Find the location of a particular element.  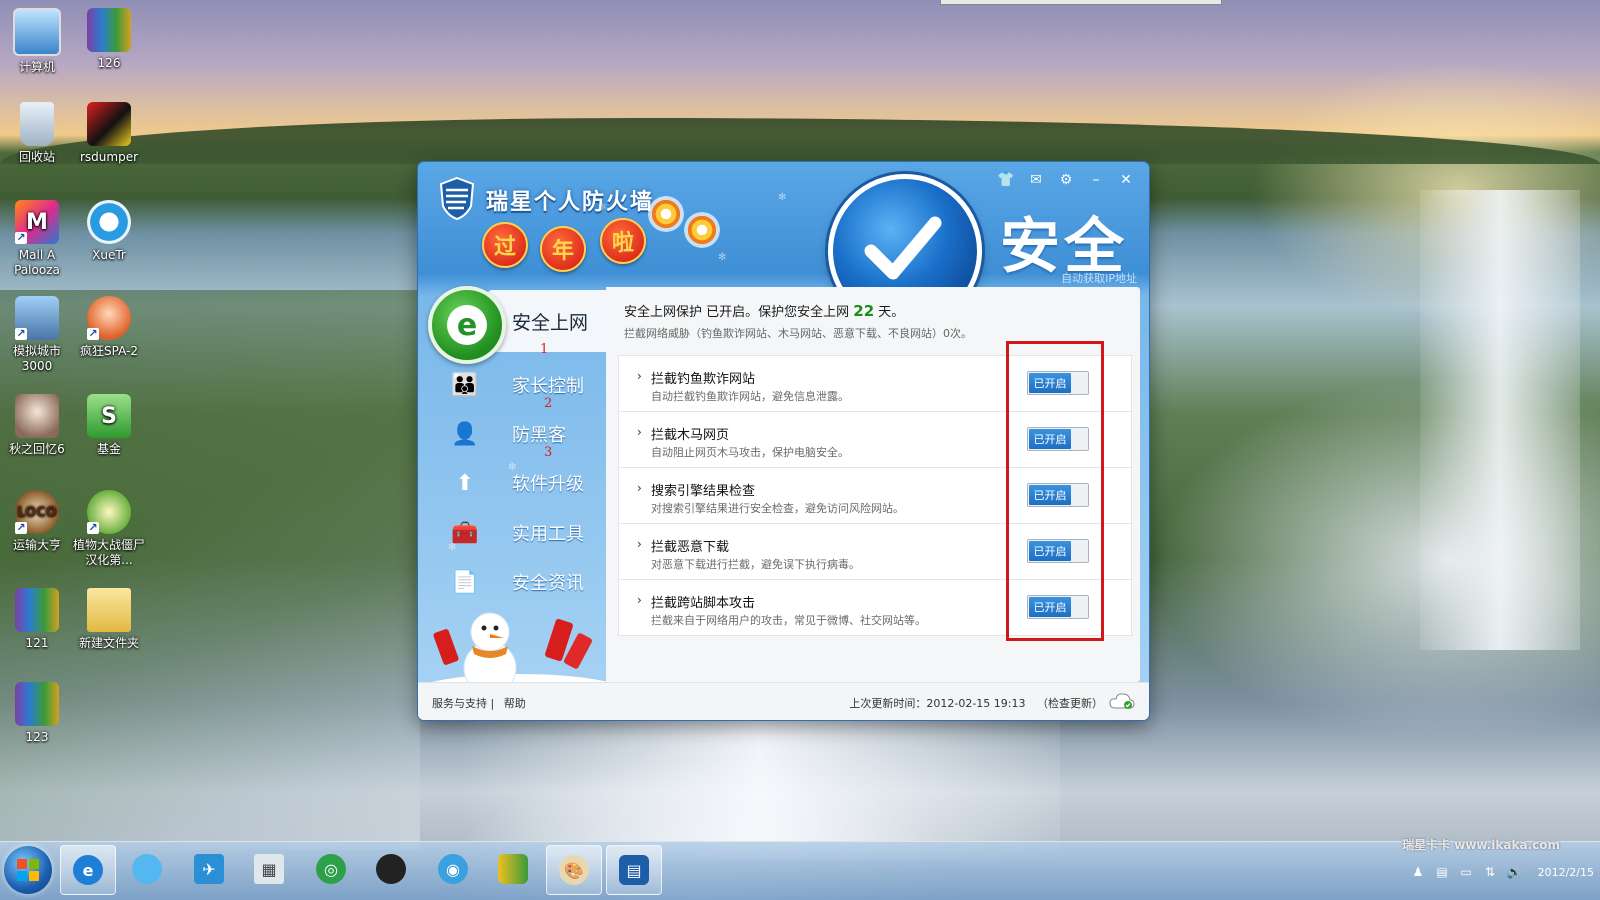

hacker-icon: 👤 is located at coordinates (465, 434).